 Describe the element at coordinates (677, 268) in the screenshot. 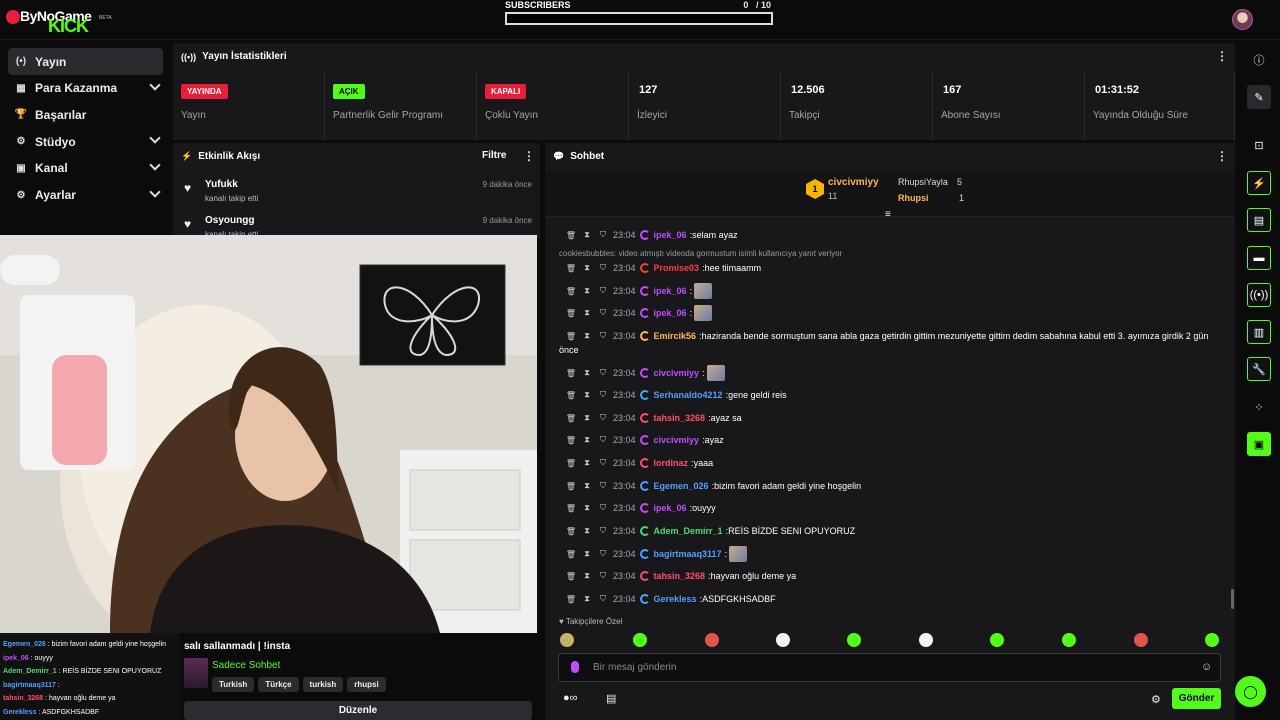

I see `message-user: Promise03` at that location.